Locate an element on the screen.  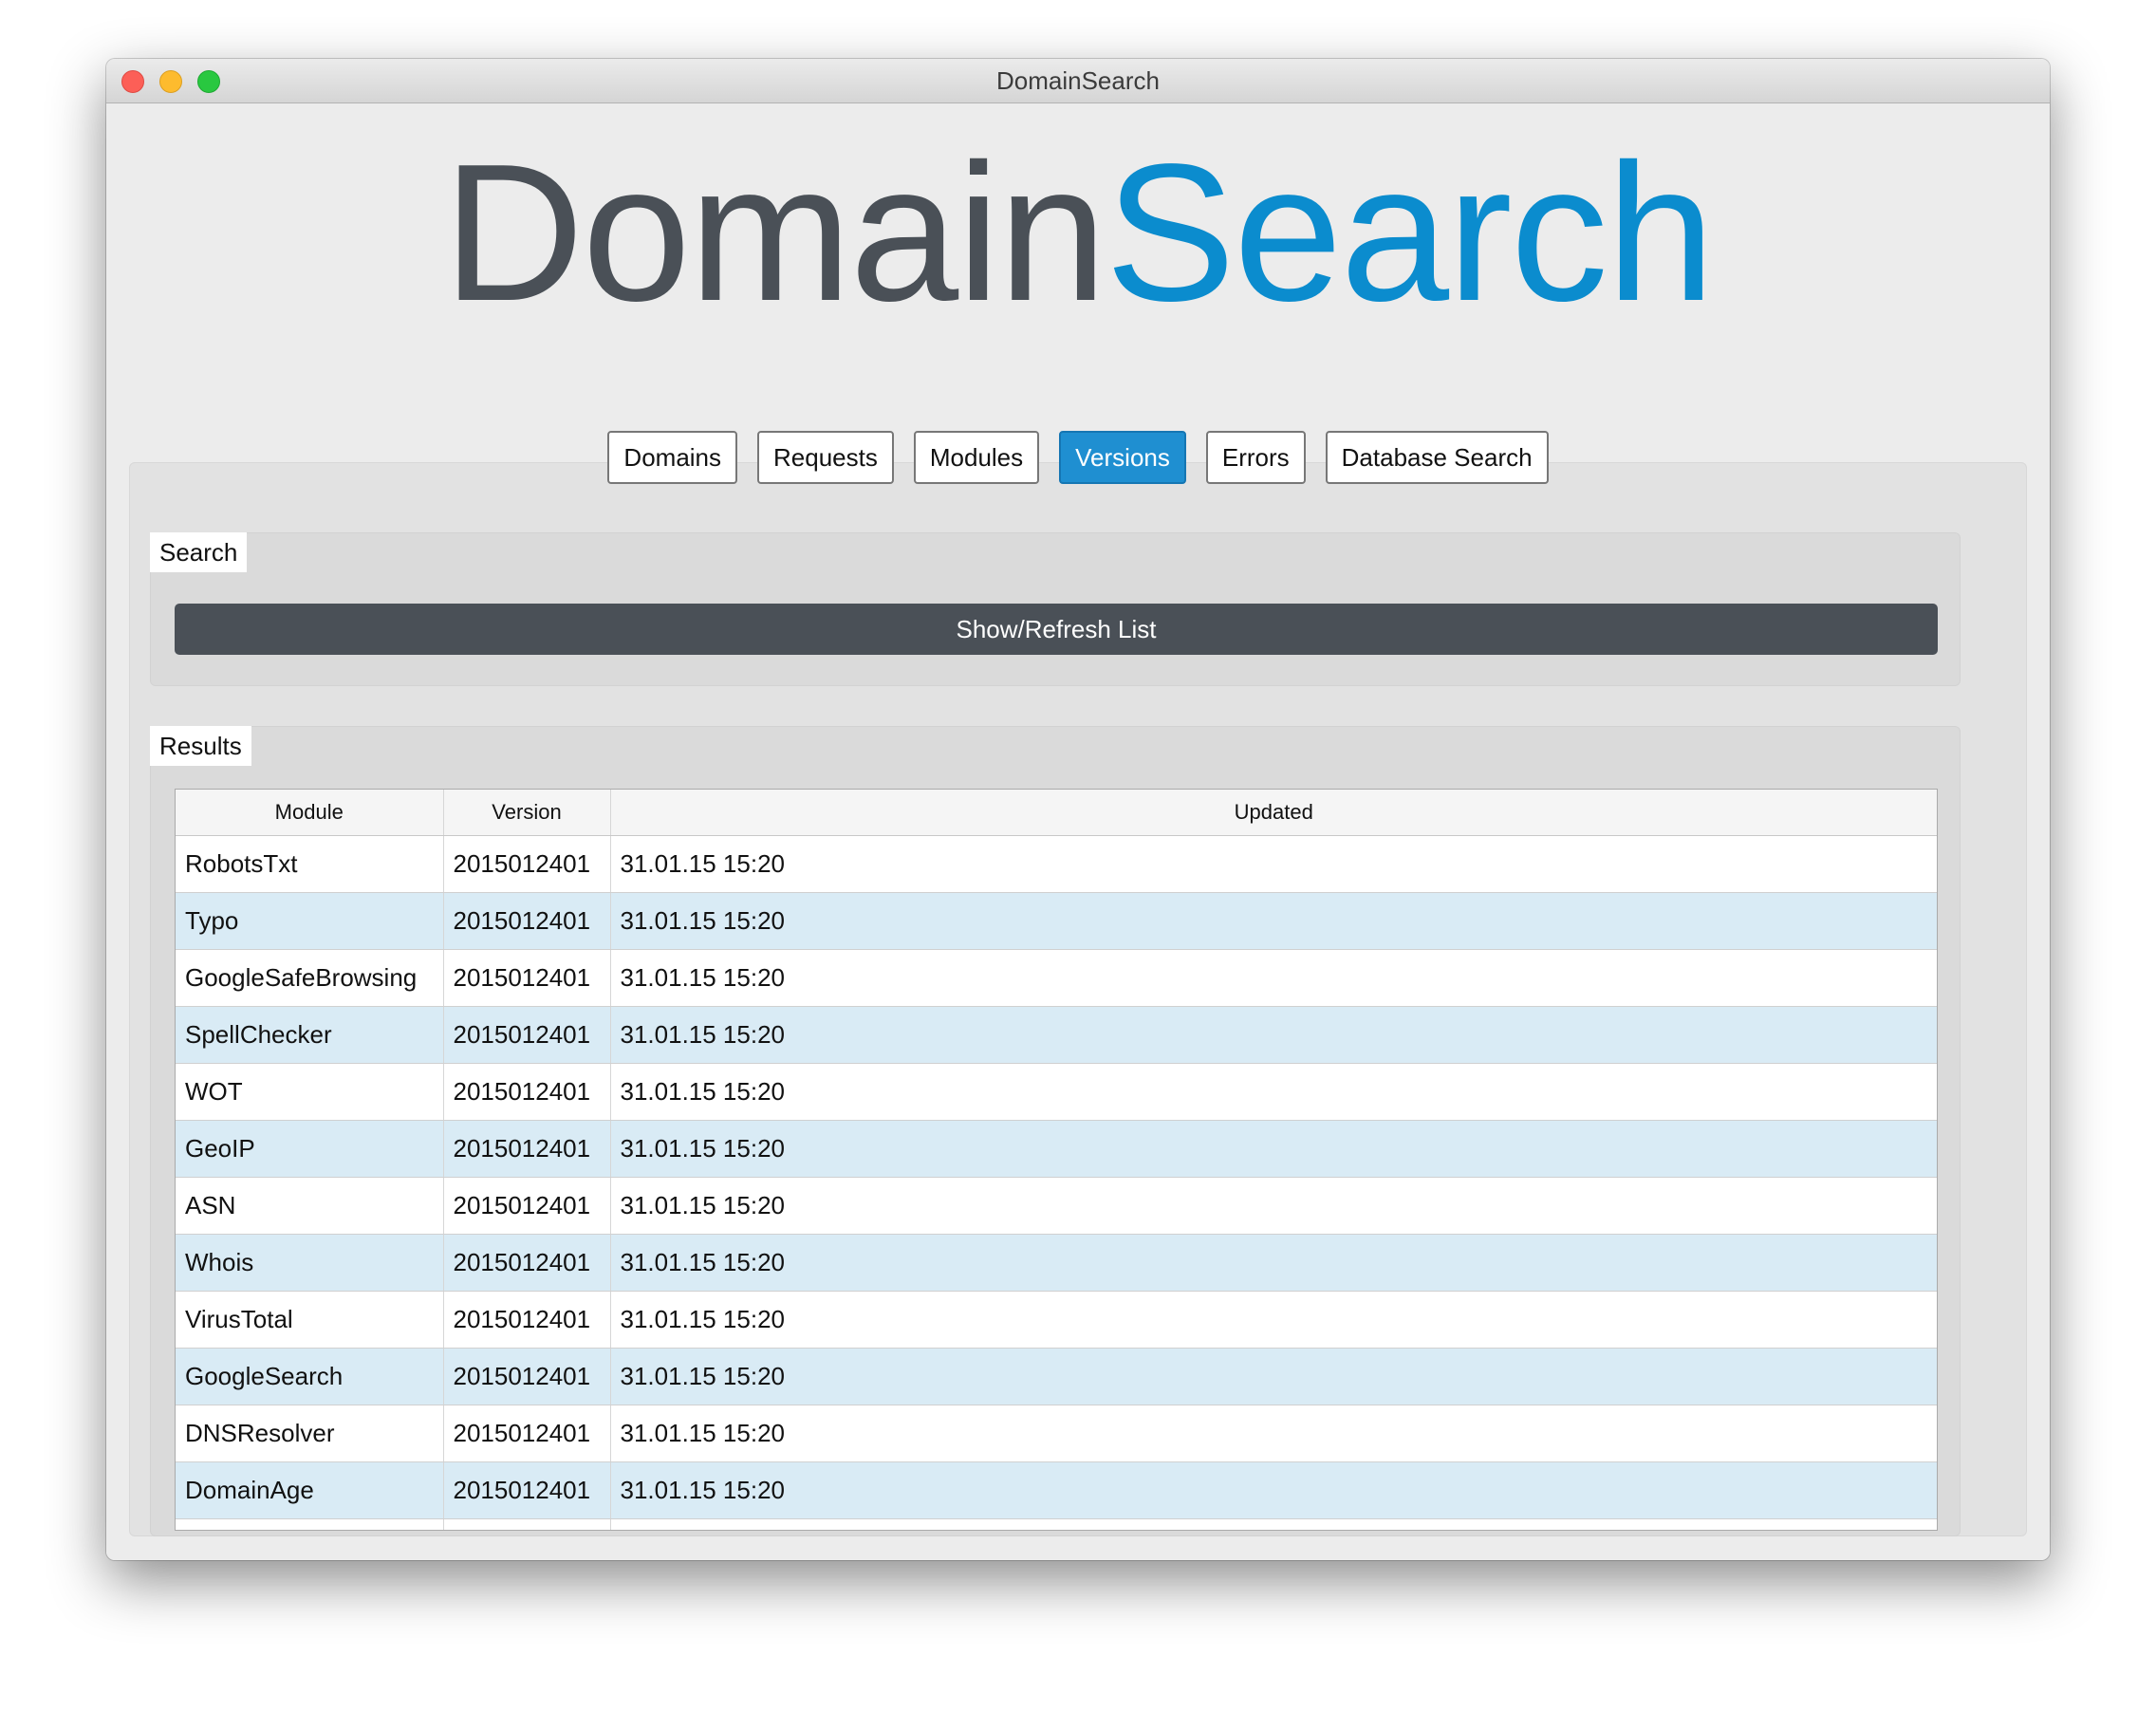
cell-module: GoogleSearch is located at coordinates (310, 1376).